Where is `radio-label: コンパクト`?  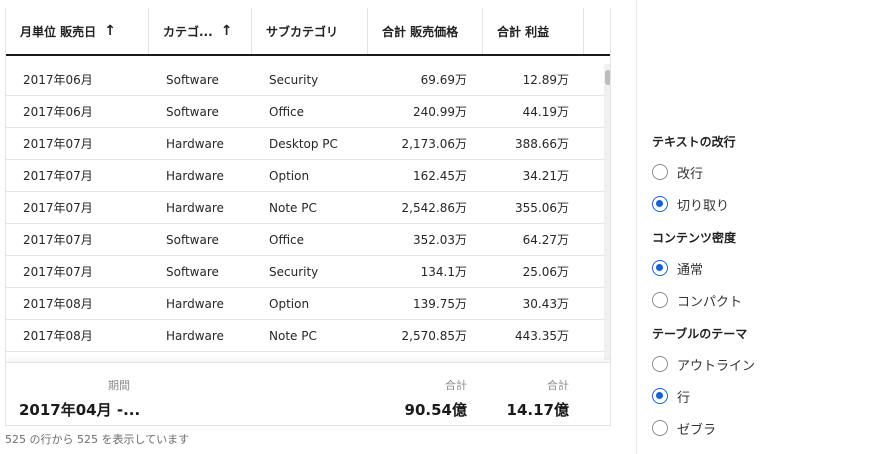 radio-label: コンパクト is located at coordinates (710, 302).